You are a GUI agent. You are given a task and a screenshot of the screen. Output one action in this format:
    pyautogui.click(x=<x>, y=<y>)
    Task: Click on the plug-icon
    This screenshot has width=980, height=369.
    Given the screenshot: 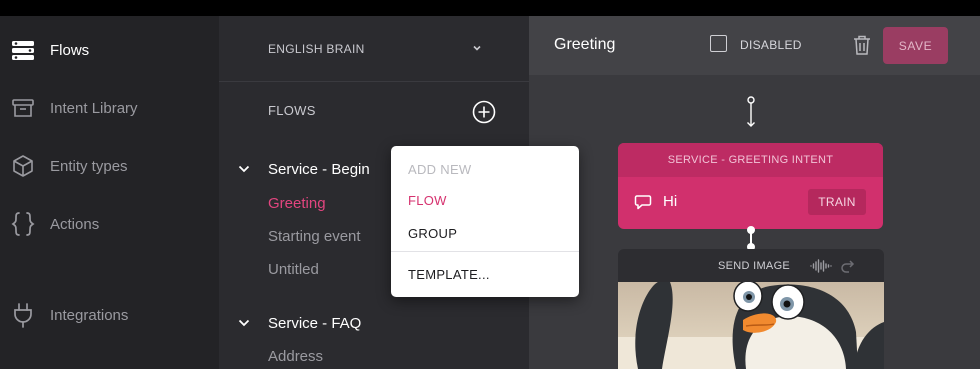 What is the action you would take?
    pyautogui.click(x=23, y=315)
    